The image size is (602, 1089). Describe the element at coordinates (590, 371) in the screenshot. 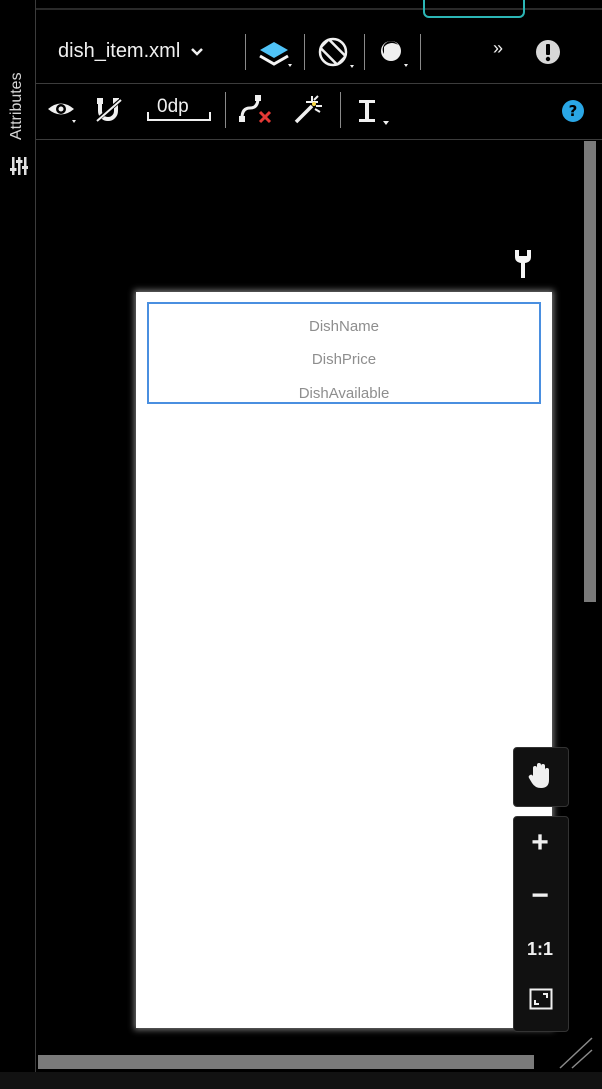

I see `vertical-scrollbar` at that location.